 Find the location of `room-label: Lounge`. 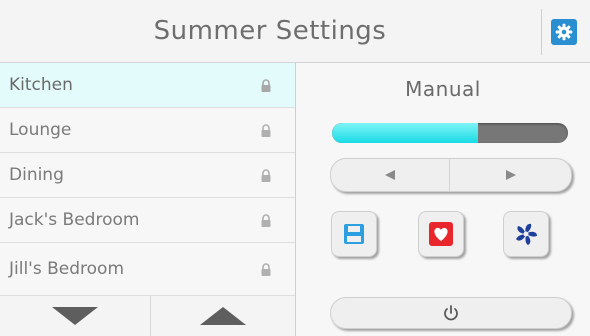

room-label: Lounge is located at coordinates (40, 130).